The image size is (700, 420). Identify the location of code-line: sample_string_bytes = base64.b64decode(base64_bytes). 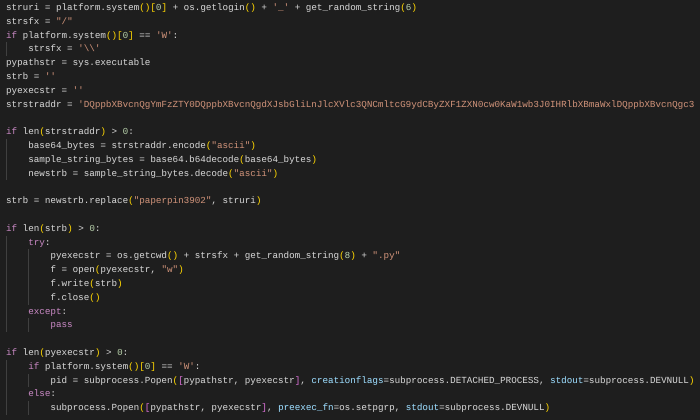
(172, 159).